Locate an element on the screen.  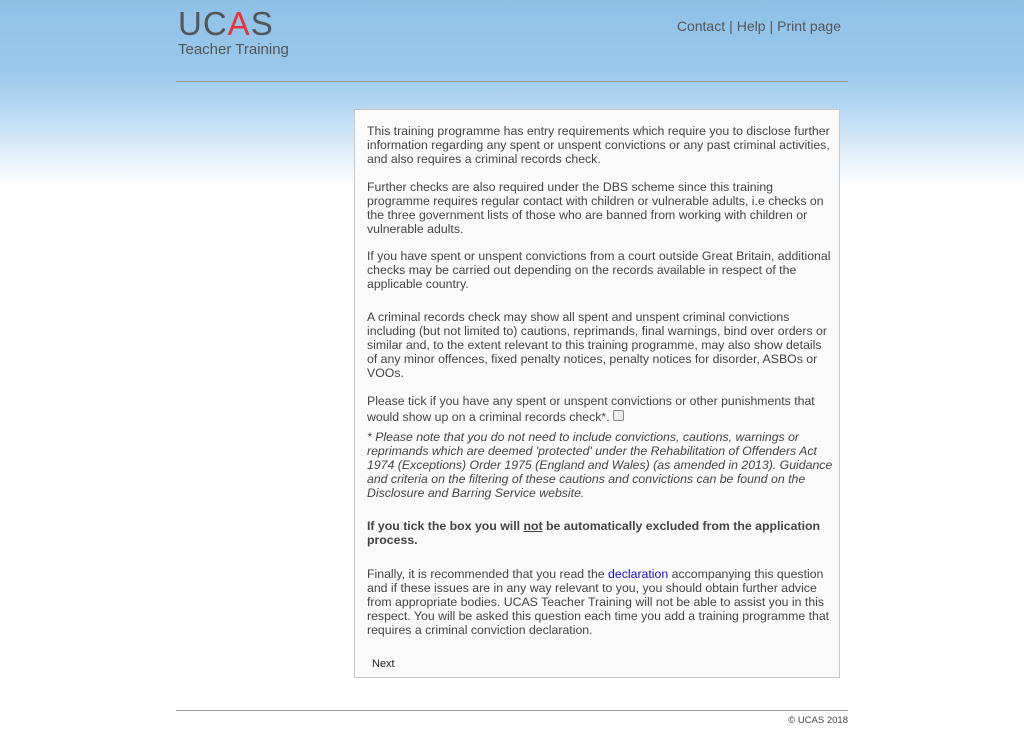
print-page-link: Print page is located at coordinates (809, 26).